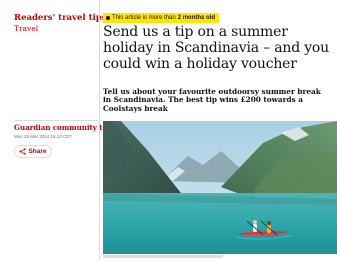 The height and width of the screenshot is (260, 337). I want to click on share-icon, so click(23, 151).